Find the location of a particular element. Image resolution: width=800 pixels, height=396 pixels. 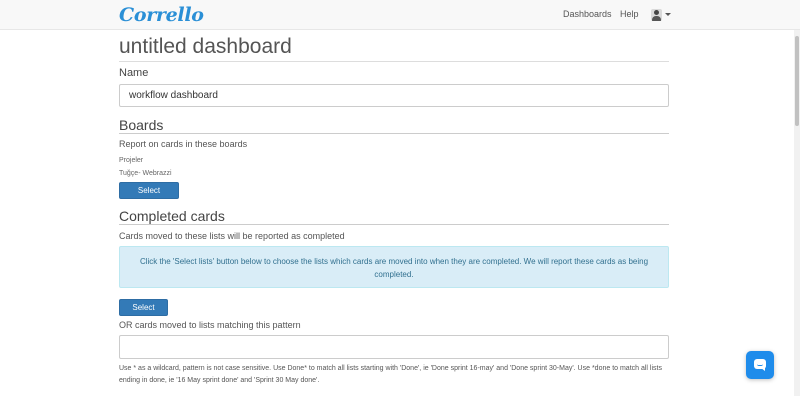

completed-cards-heading: Completed cards is located at coordinates (394, 216).